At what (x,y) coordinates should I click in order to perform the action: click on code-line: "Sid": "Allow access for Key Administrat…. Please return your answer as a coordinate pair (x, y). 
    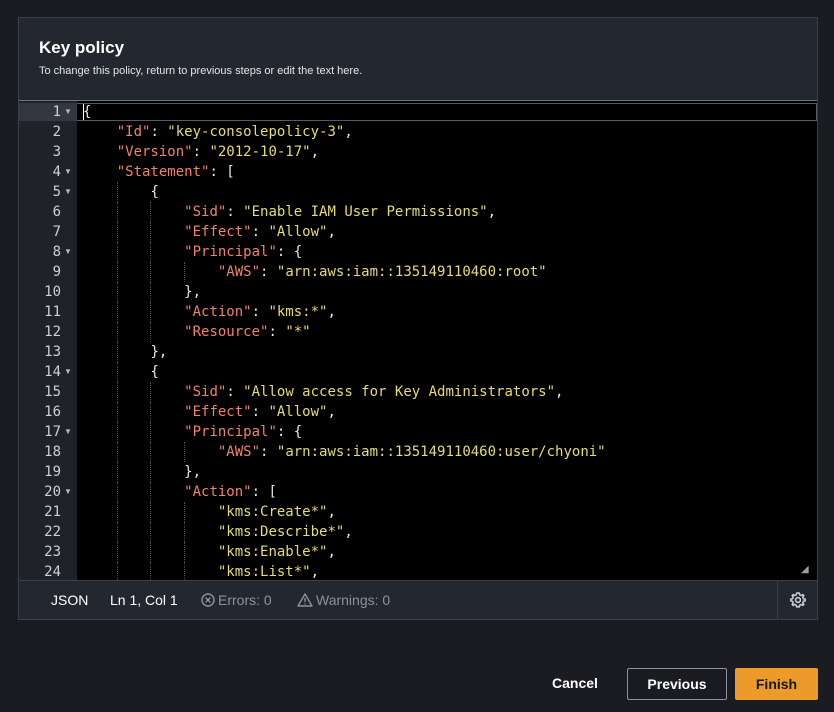
    Looking at the image, I should click on (373, 392).